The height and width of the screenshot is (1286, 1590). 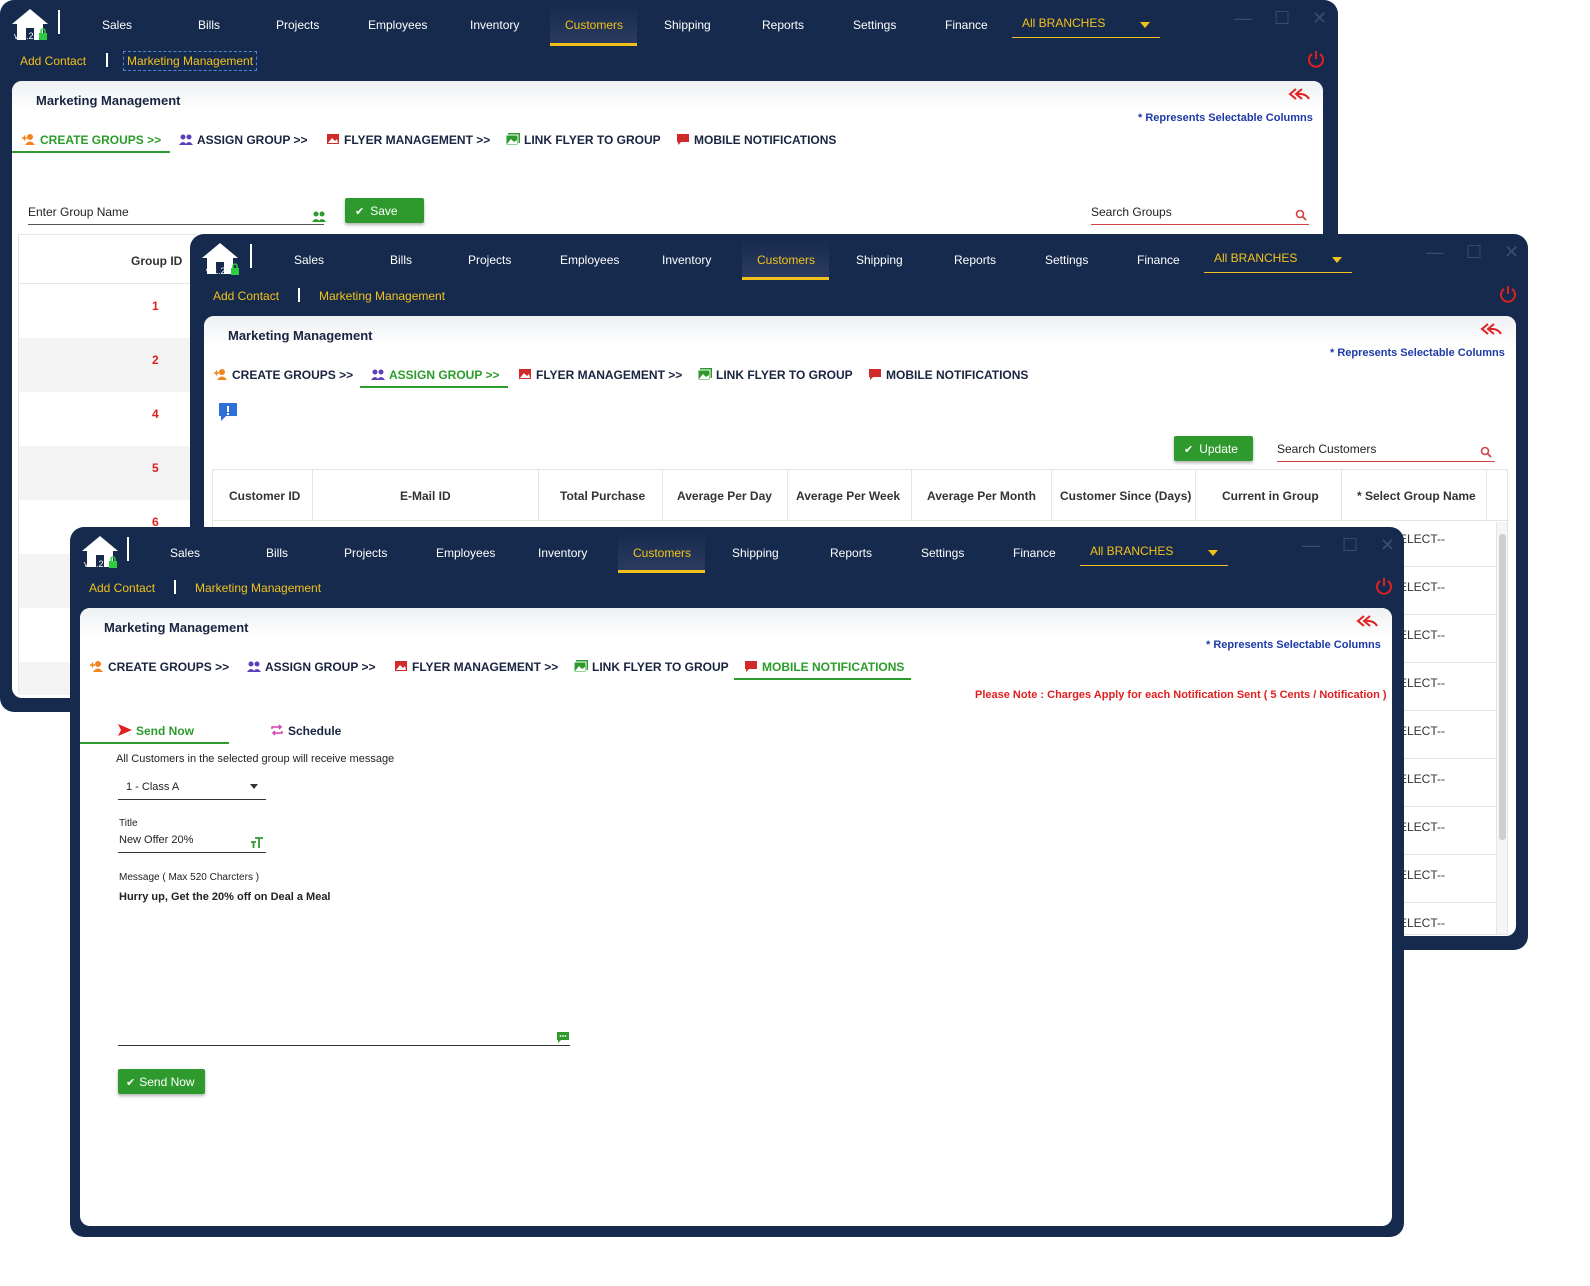 What do you see at coordinates (156, 840) in the screenshot?
I see `title-input: New Offer 20%` at bounding box center [156, 840].